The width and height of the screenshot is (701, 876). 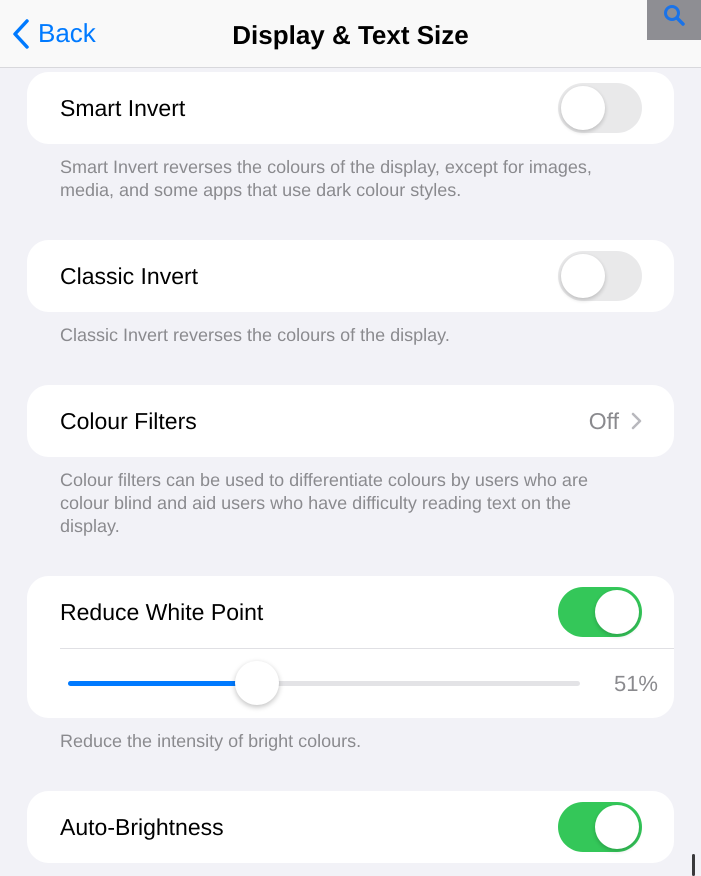 What do you see at coordinates (257, 683) in the screenshot?
I see `slider-thumb` at bounding box center [257, 683].